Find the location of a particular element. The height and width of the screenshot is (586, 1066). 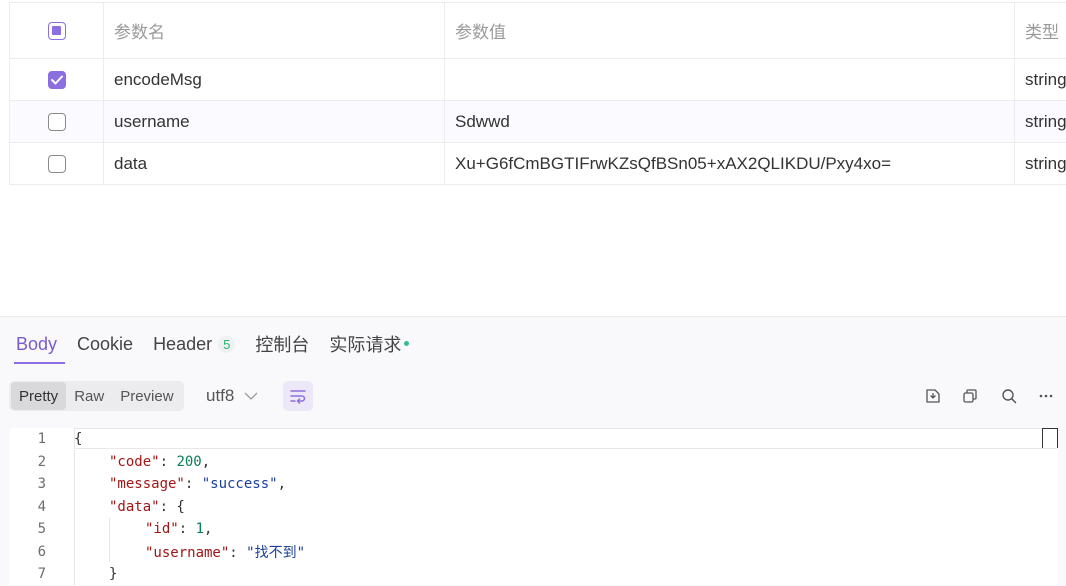

more-icon is located at coordinates (1046, 396).